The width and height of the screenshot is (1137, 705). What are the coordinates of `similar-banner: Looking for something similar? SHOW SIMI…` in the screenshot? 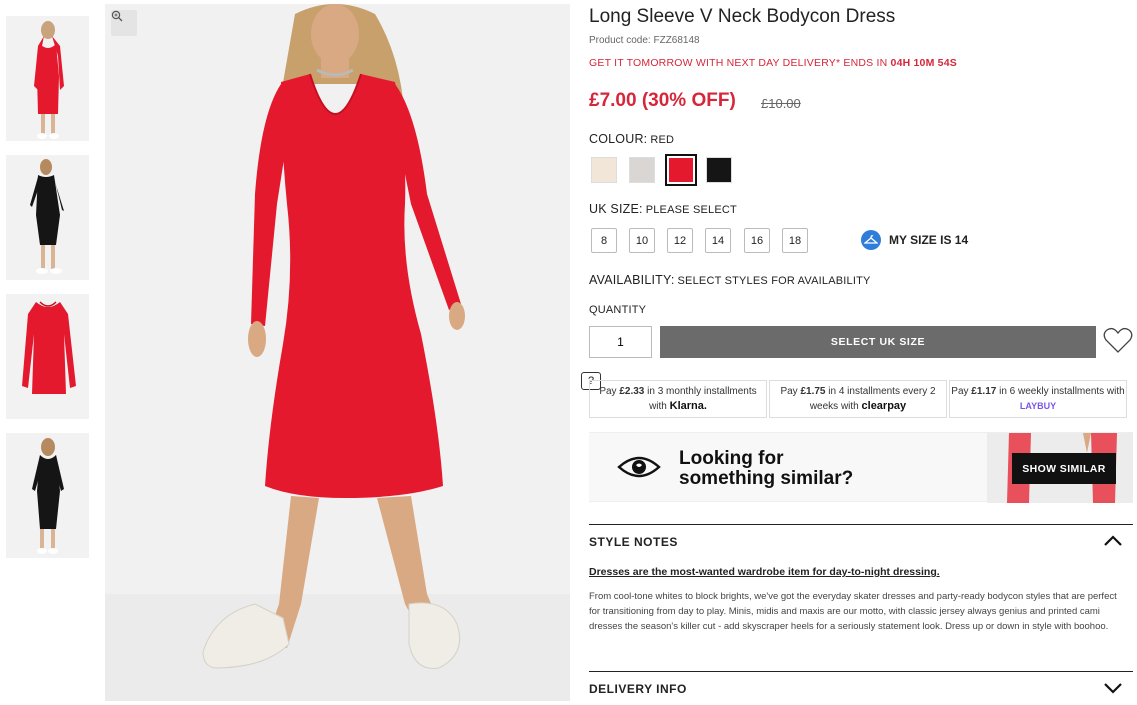 It's located at (861, 467).